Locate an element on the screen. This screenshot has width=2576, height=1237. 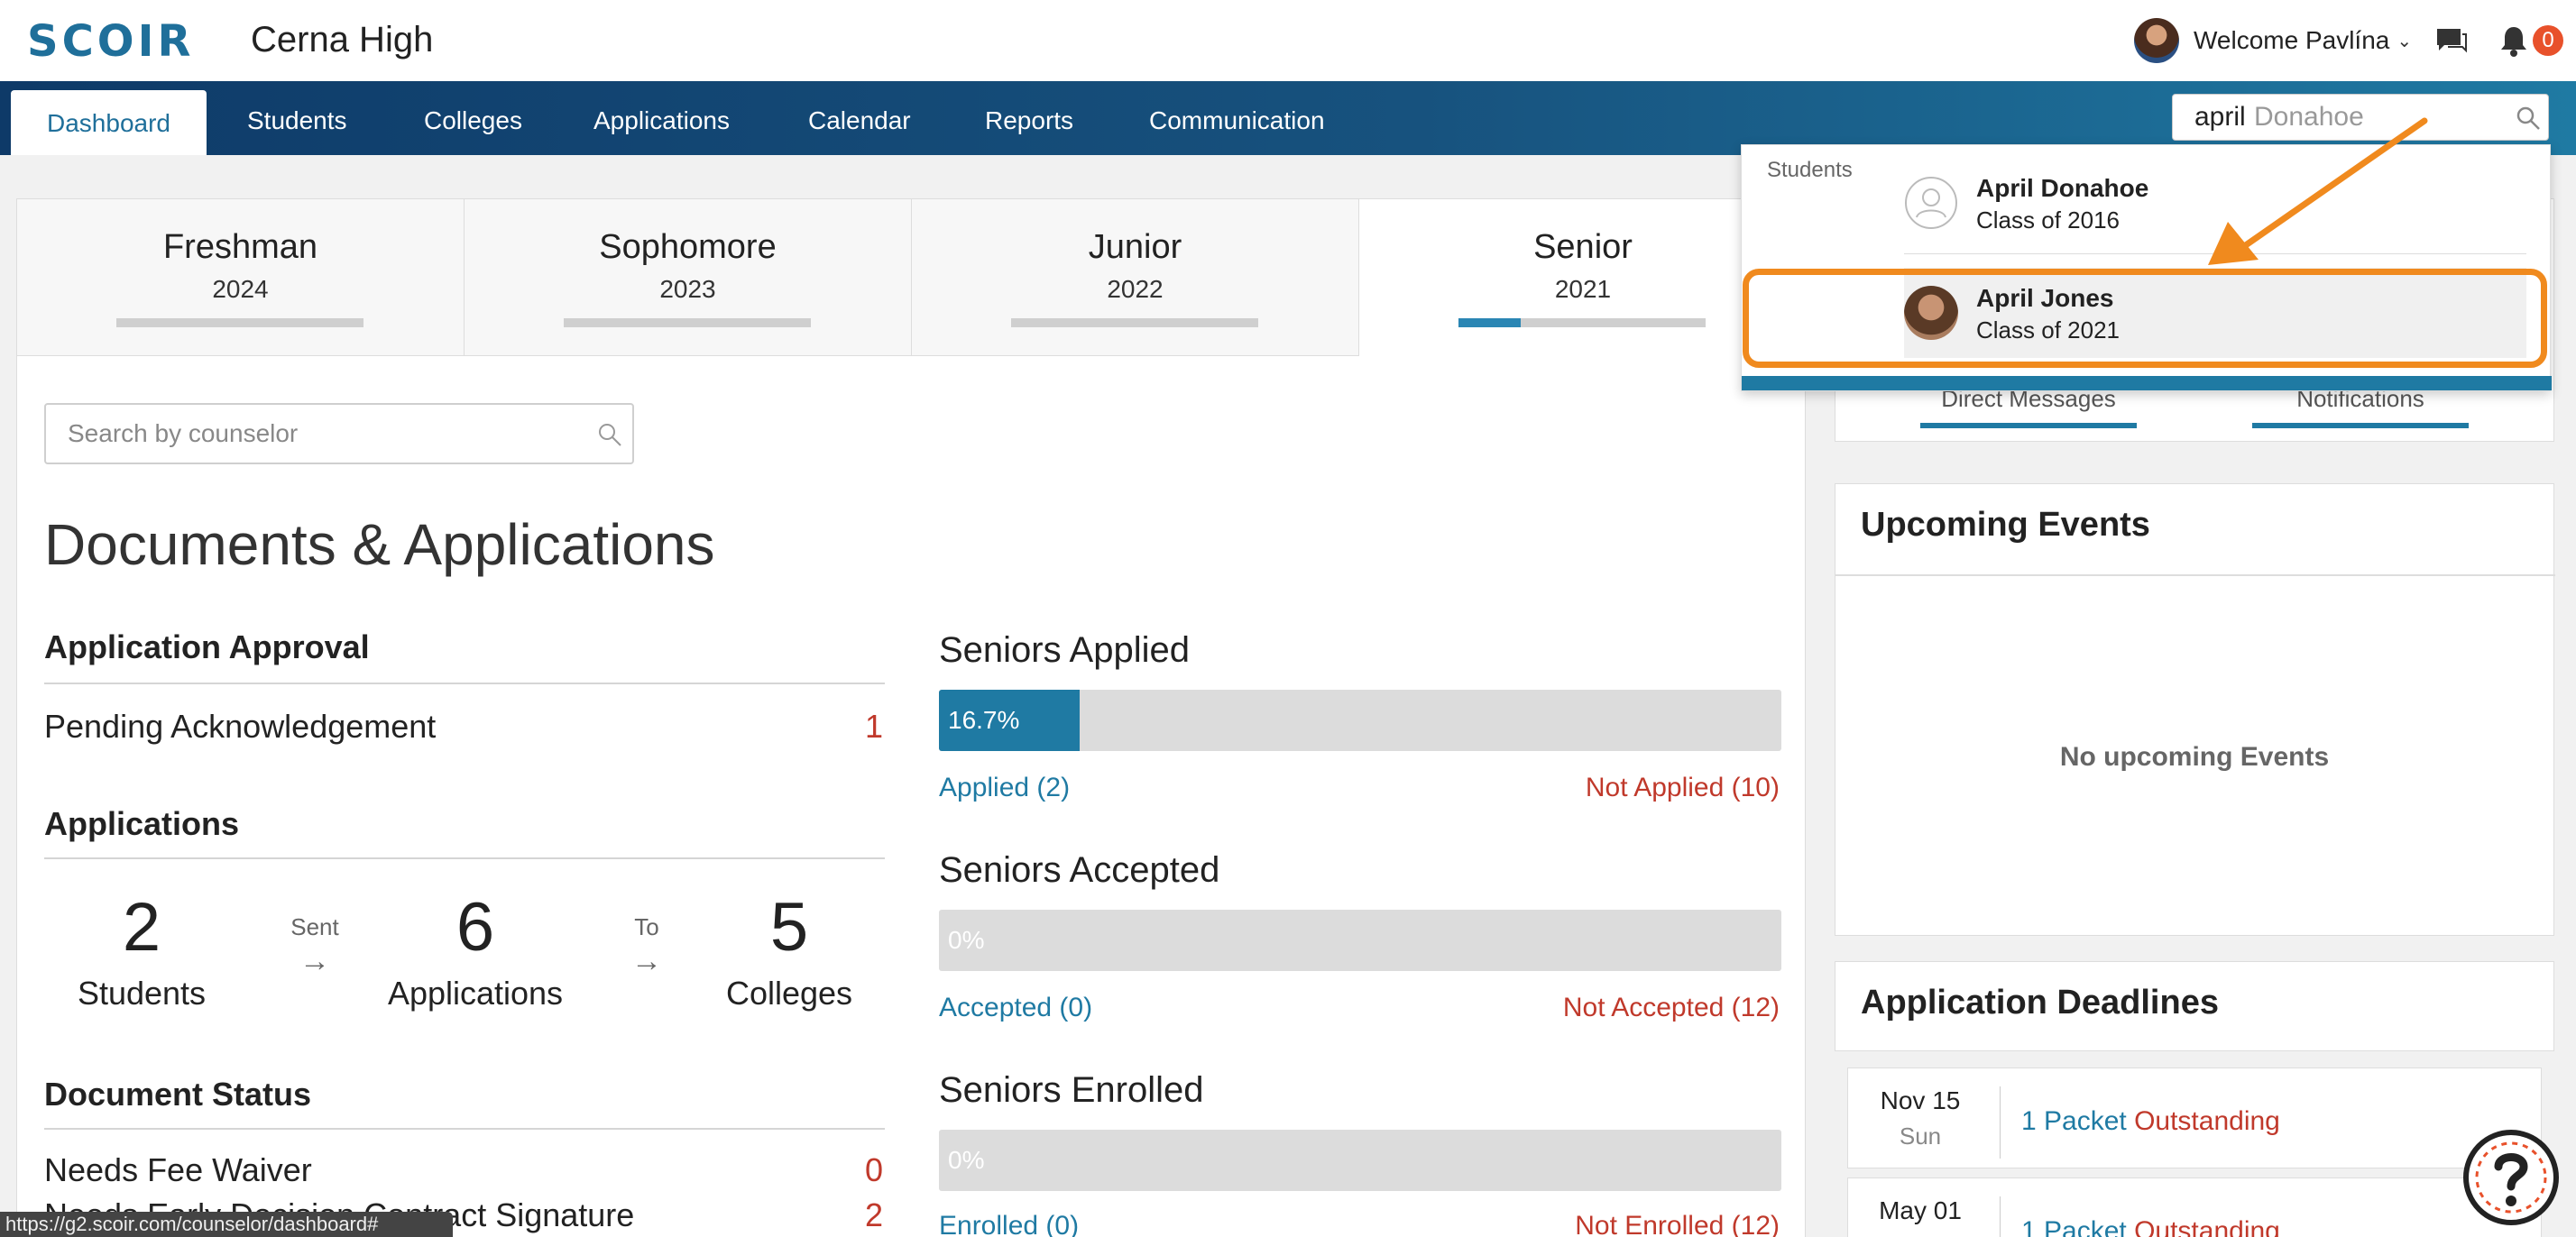
tab-name: Freshman is located at coordinates (240, 247).